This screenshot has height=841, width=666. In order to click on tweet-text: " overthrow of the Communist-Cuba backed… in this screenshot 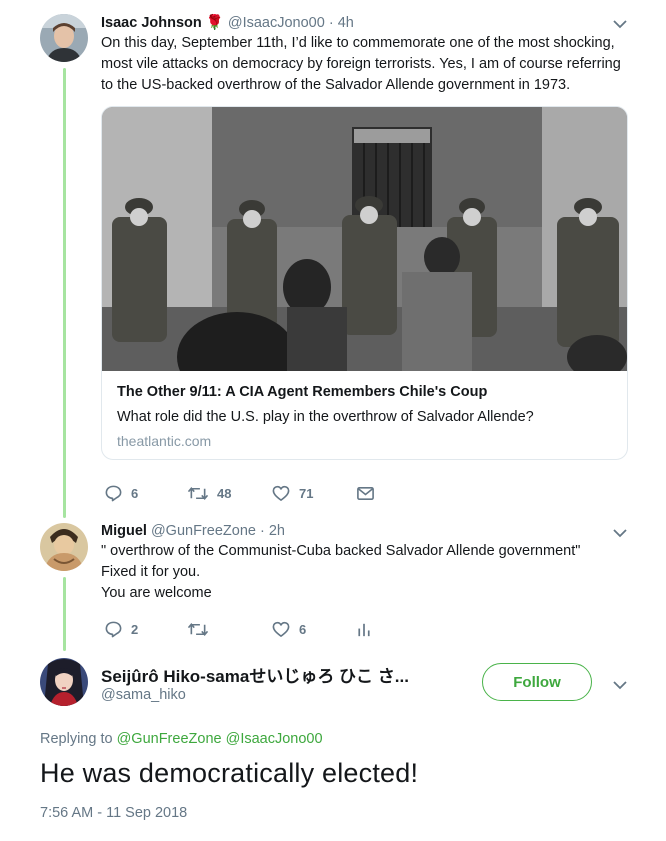, I will do `click(366, 572)`.